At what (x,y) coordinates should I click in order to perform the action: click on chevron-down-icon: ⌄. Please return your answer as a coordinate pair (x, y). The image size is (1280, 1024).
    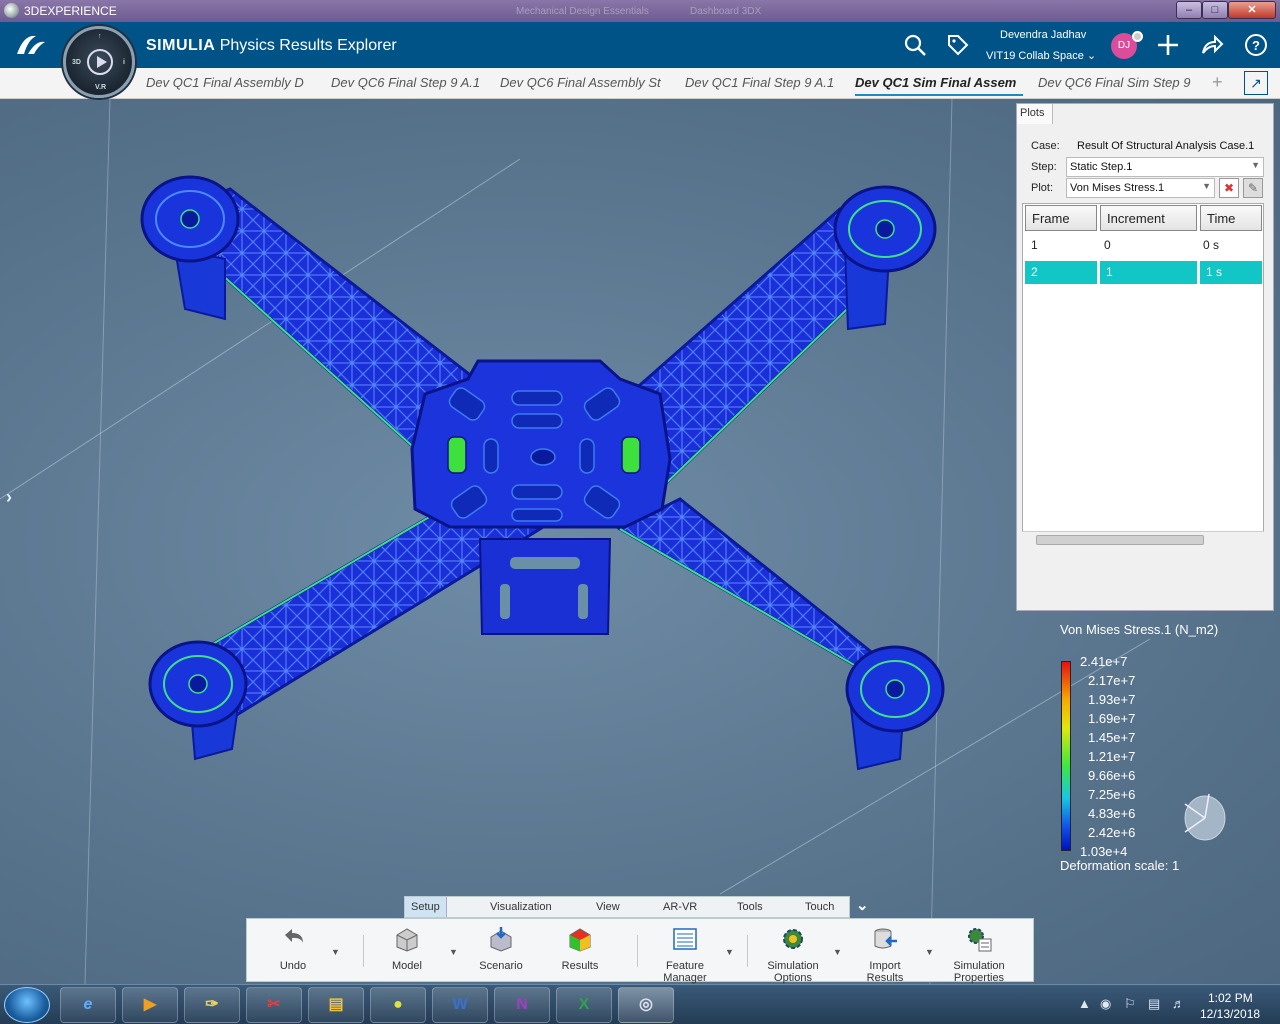
    Looking at the image, I should click on (862, 905).